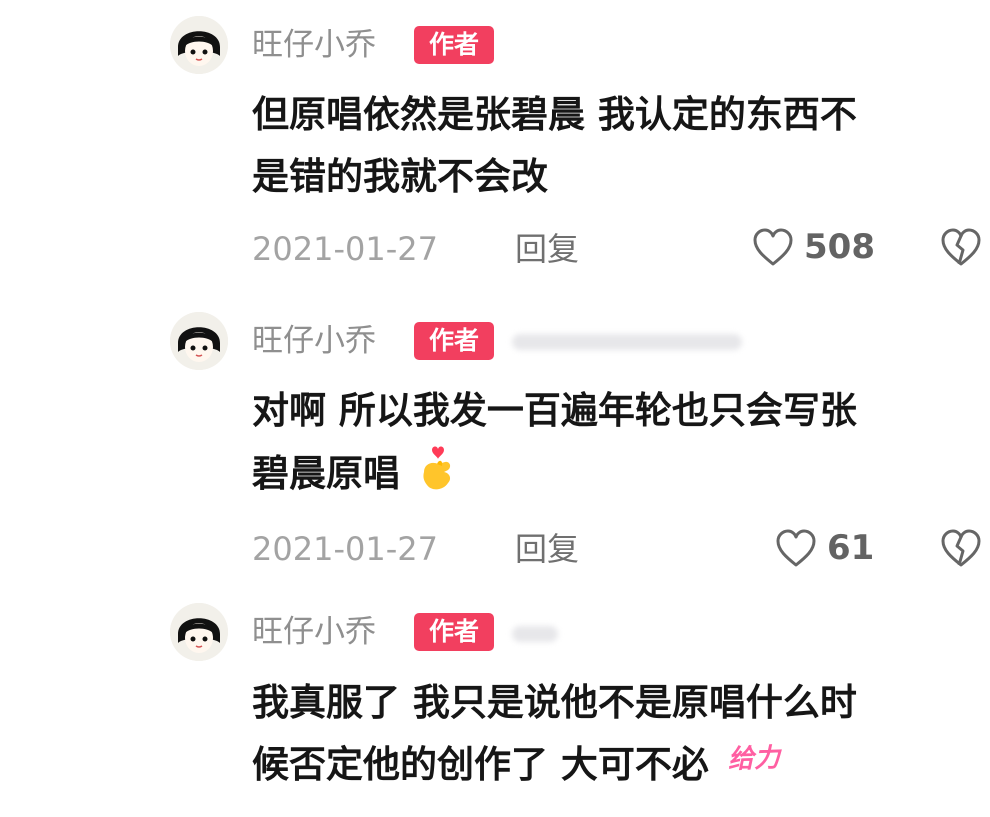 This screenshot has width=990, height=817. I want to click on comment-text-line-2: 候否定他的创作了 大可不必 给力, so click(612, 767).